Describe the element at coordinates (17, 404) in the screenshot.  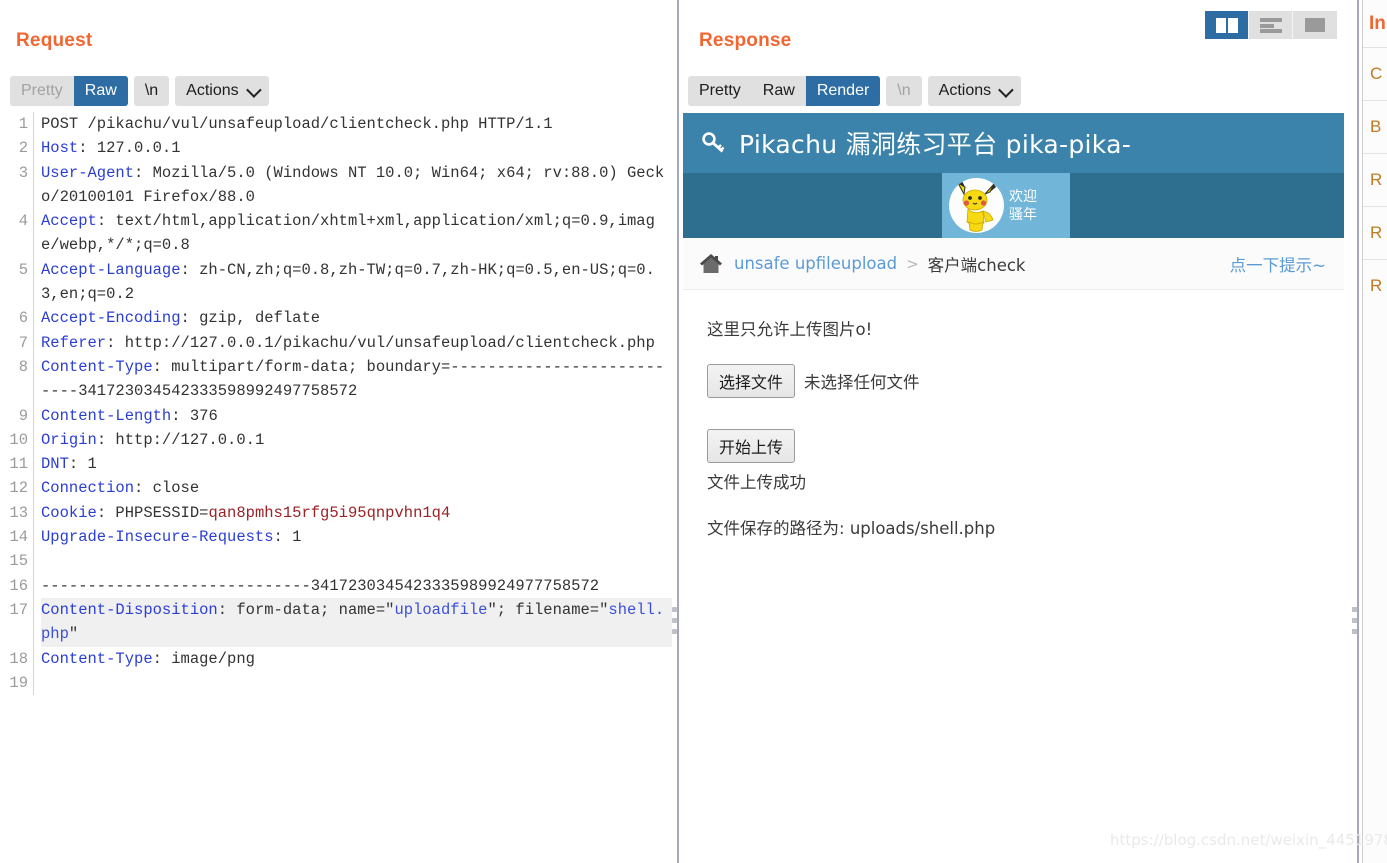
I see `request-line-numbers: 1 2 3 4 5 6 7 8 9 10 11 12 13 14 15 16 17 18 19` at that location.